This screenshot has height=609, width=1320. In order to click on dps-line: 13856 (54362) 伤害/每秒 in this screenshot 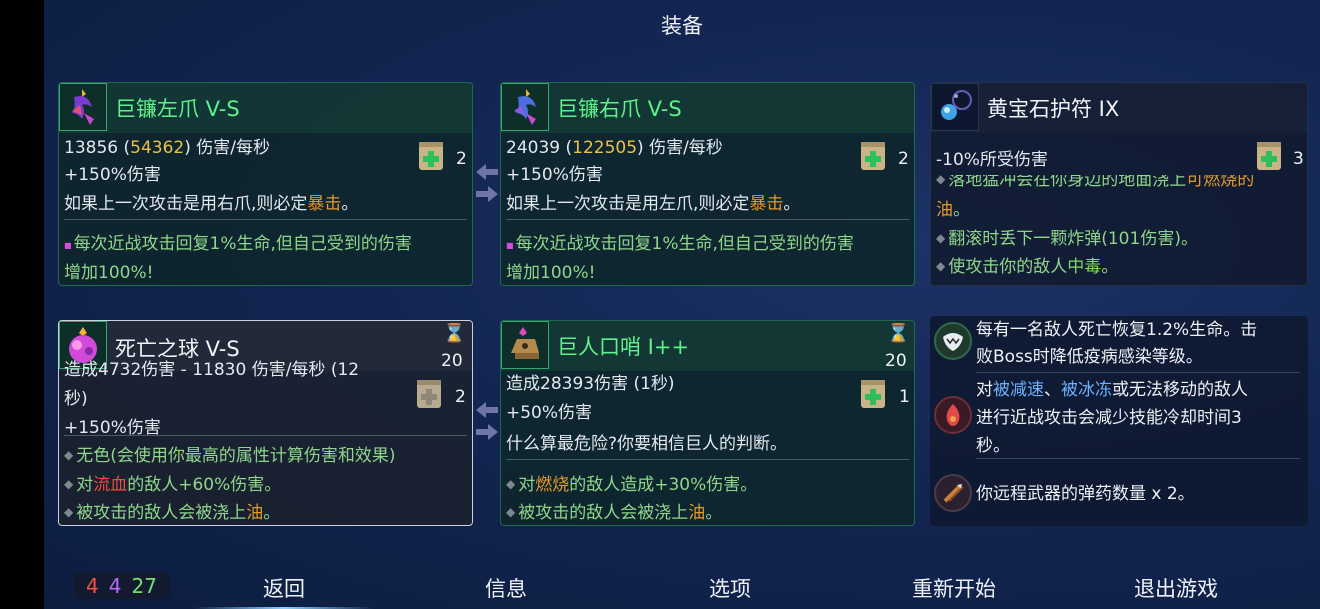, I will do `click(167, 148)`.